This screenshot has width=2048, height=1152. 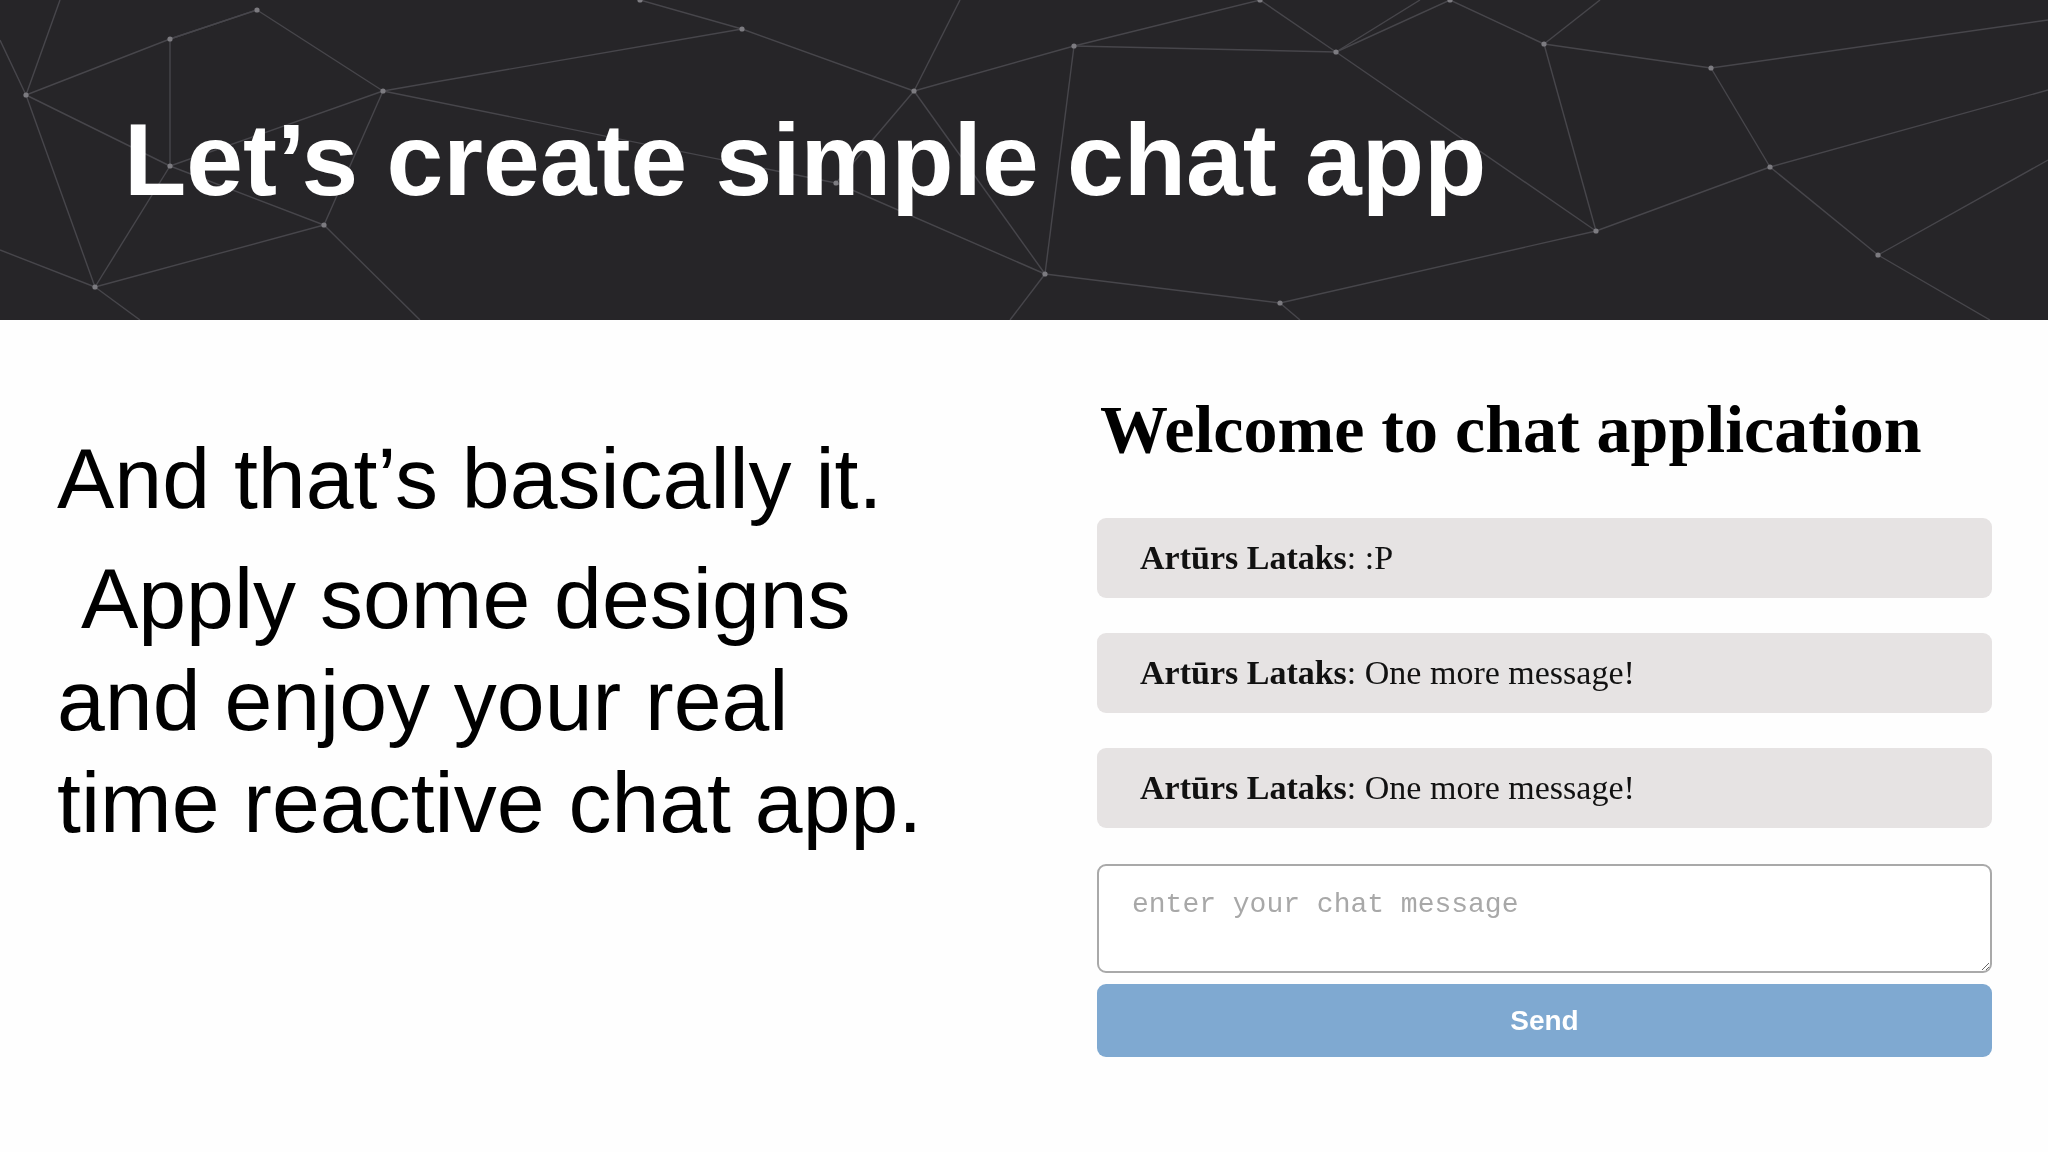 What do you see at coordinates (1511, 429) in the screenshot?
I see `chat-heading: Welcome to chat application` at bounding box center [1511, 429].